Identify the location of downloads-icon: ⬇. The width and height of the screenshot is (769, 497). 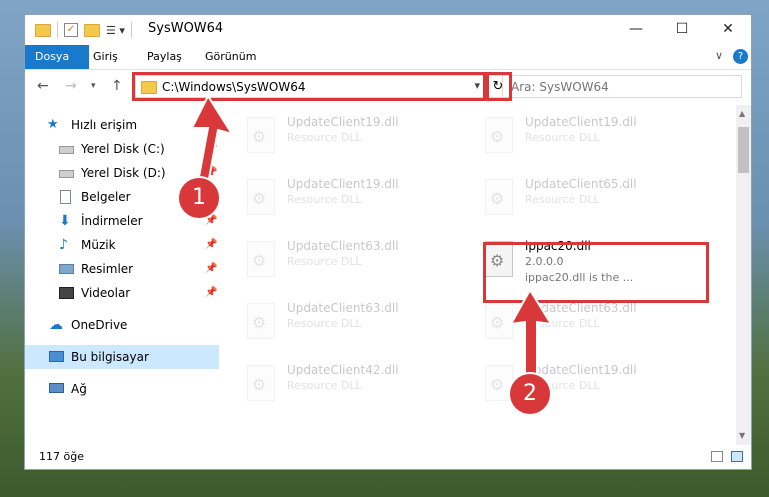
(65, 221).